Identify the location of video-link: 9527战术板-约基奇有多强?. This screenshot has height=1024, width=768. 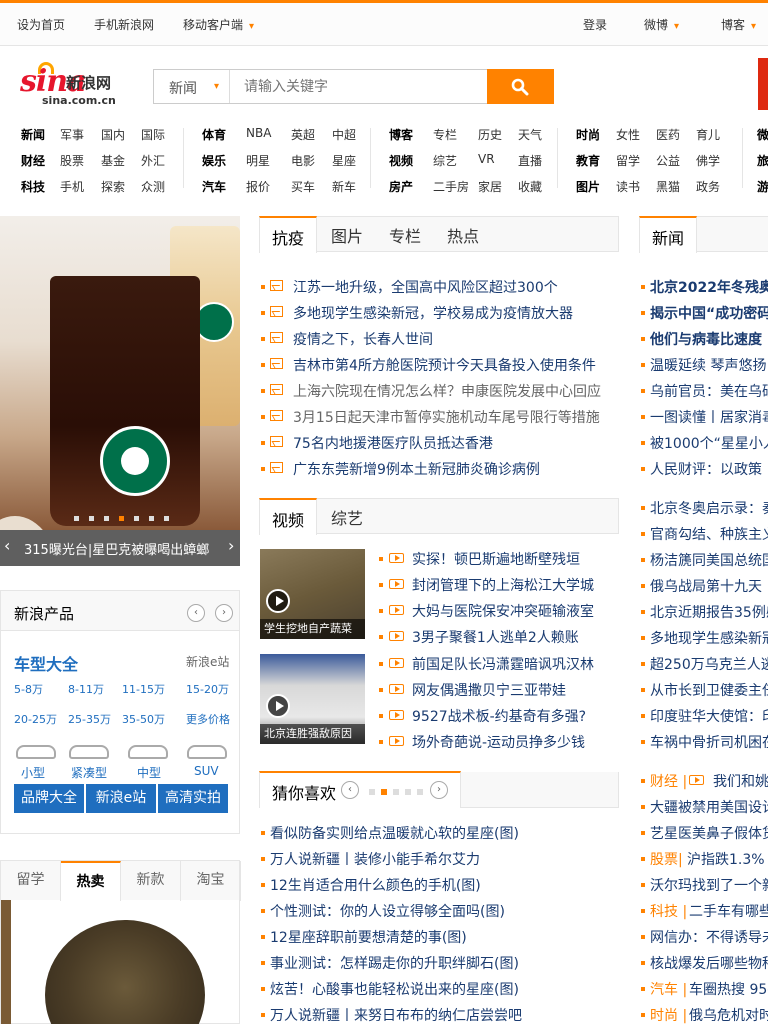
(499, 716).